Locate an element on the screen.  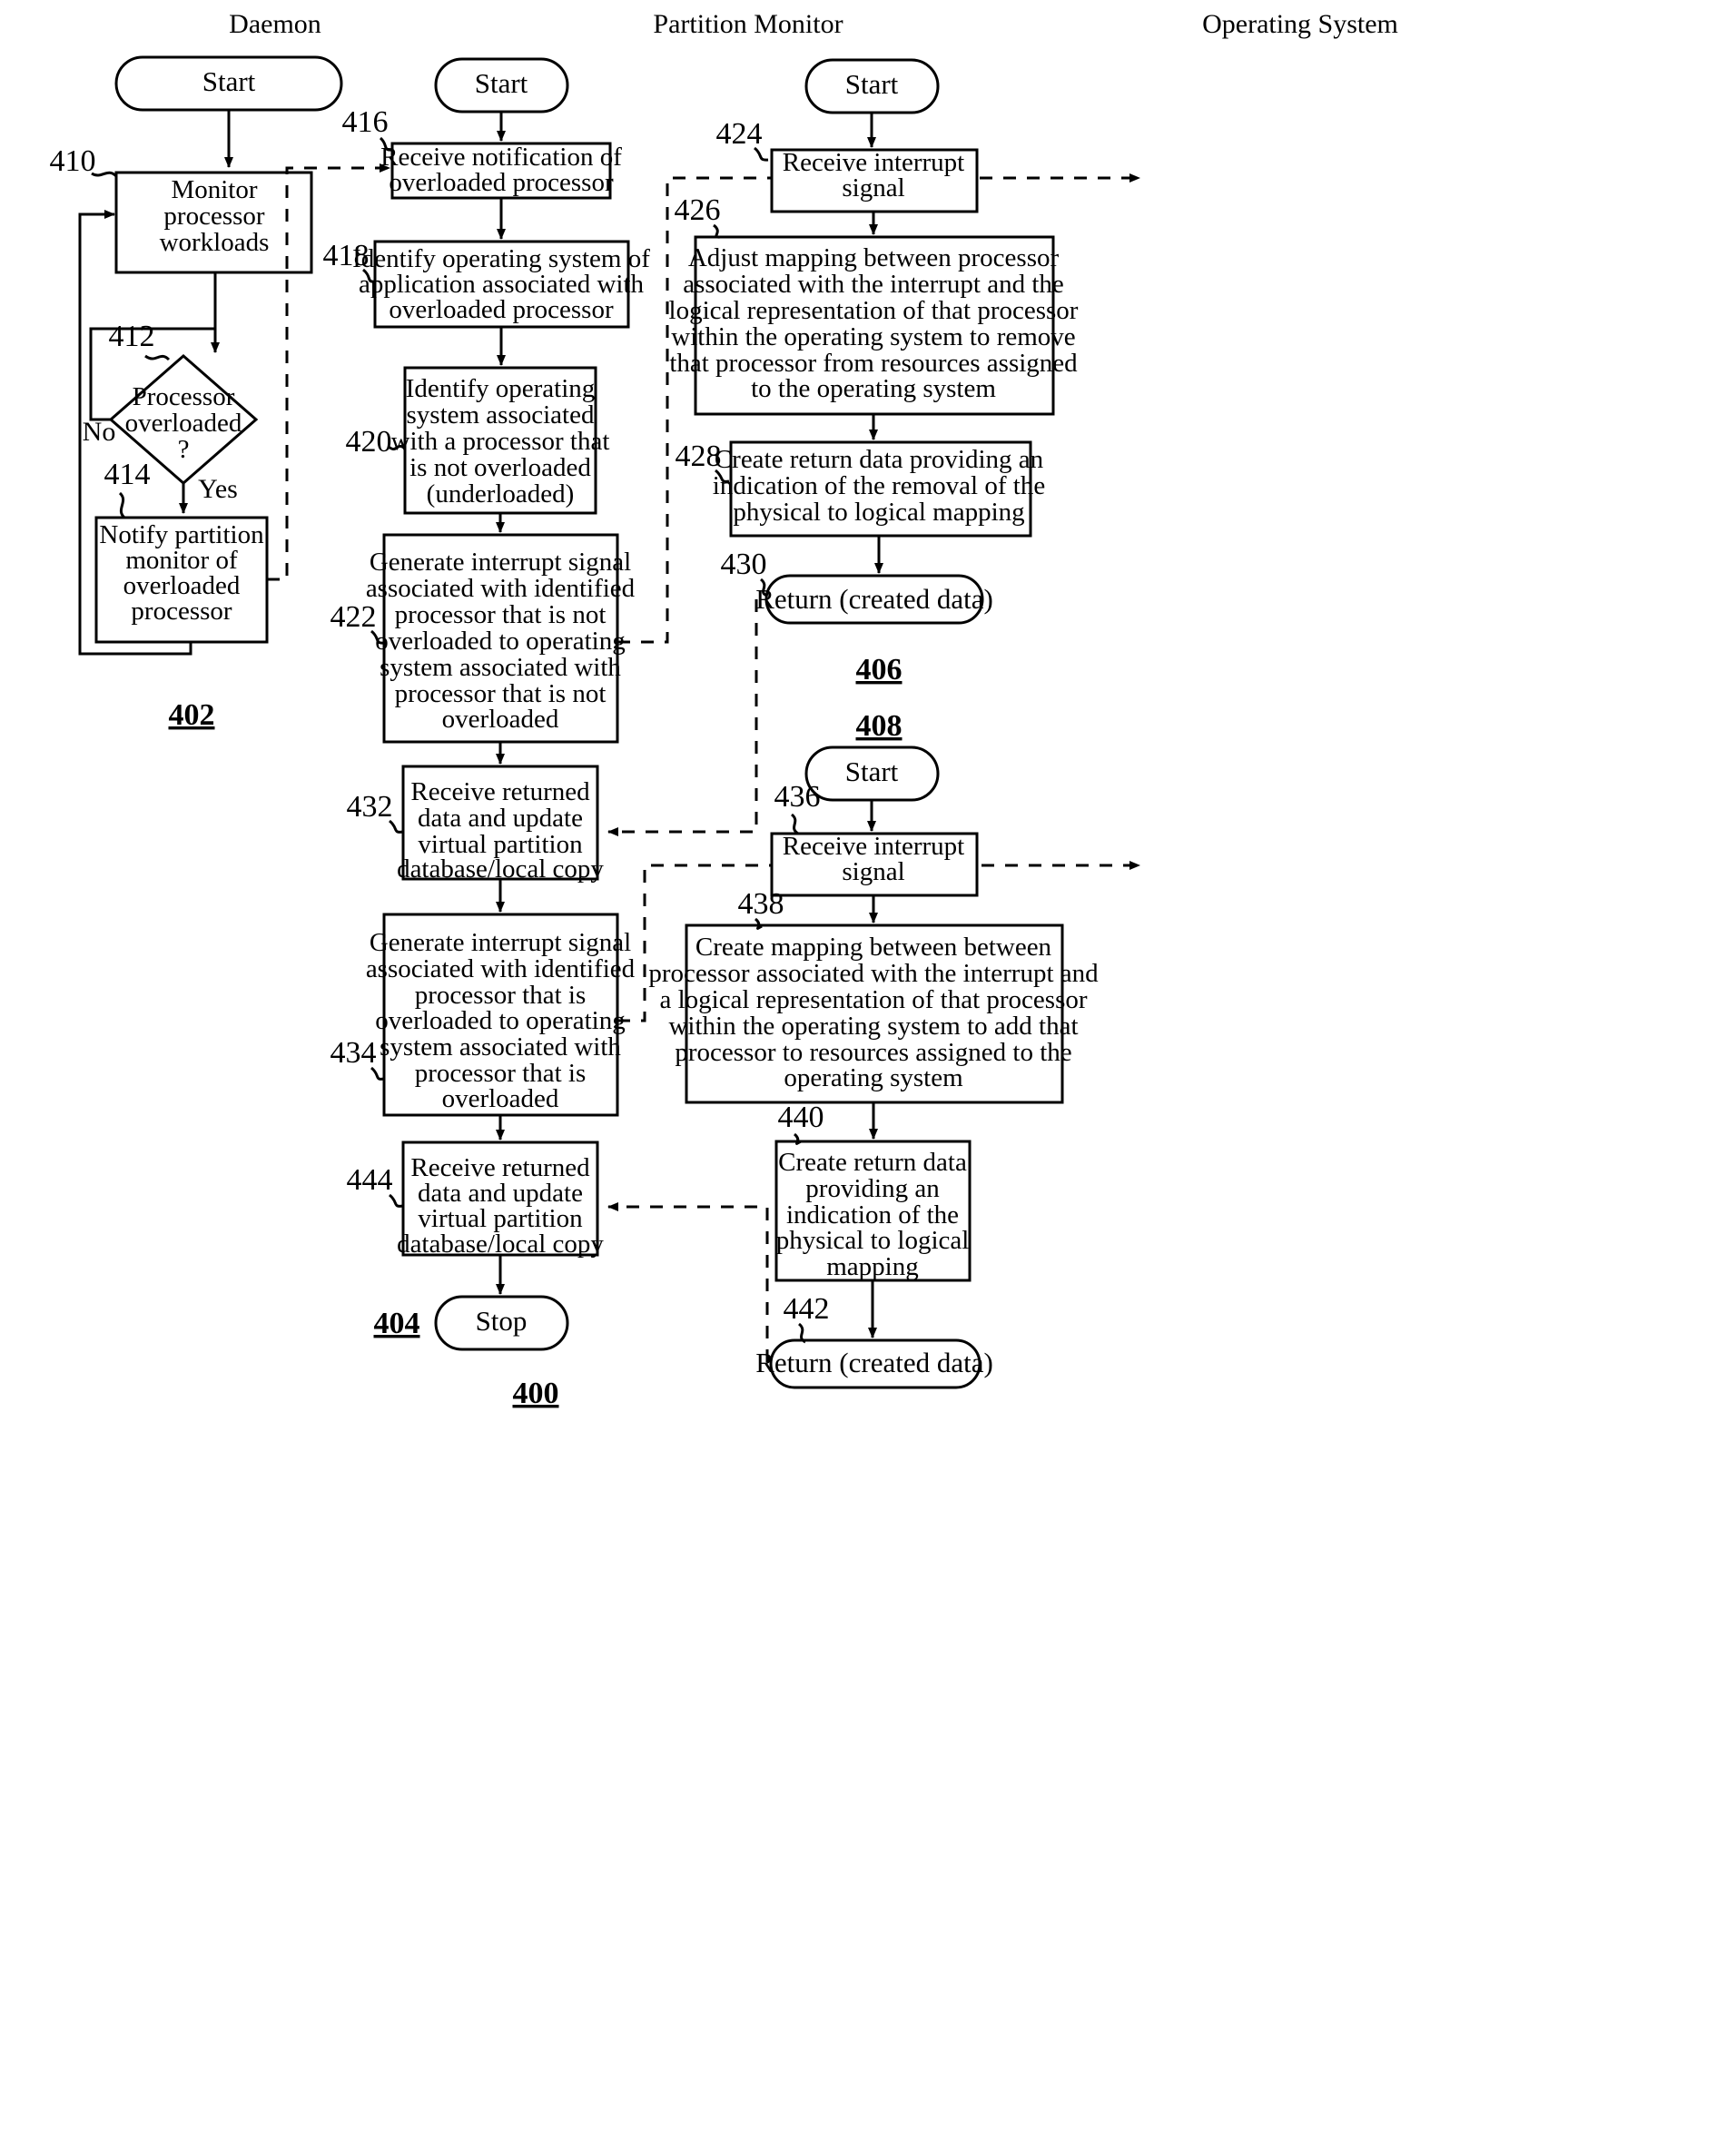
os-start-a-label: Start is located at coordinates (872, 84).